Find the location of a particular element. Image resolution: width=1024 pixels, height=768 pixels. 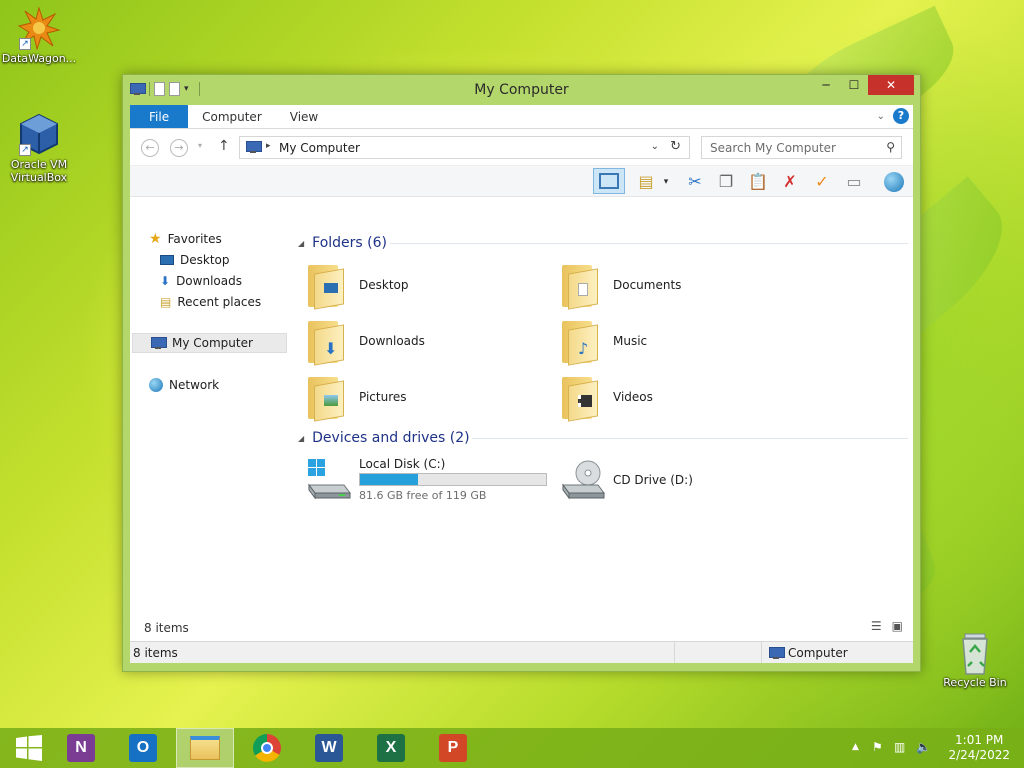

videos-folder-icon is located at coordinates (580, 398).